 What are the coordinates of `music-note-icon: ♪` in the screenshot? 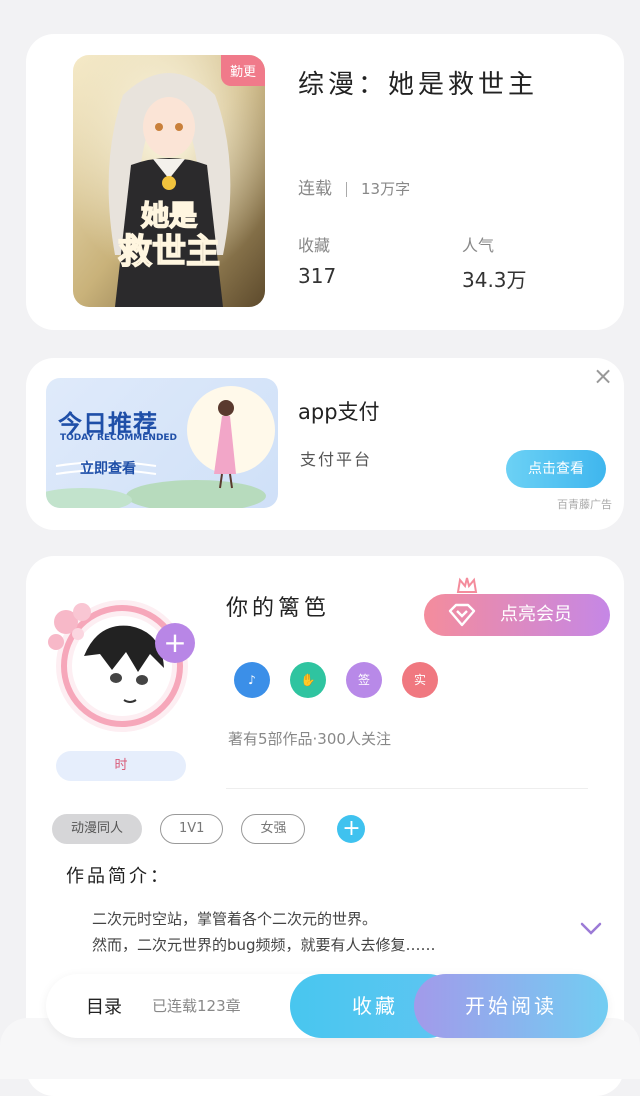 It's located at (252, 680).